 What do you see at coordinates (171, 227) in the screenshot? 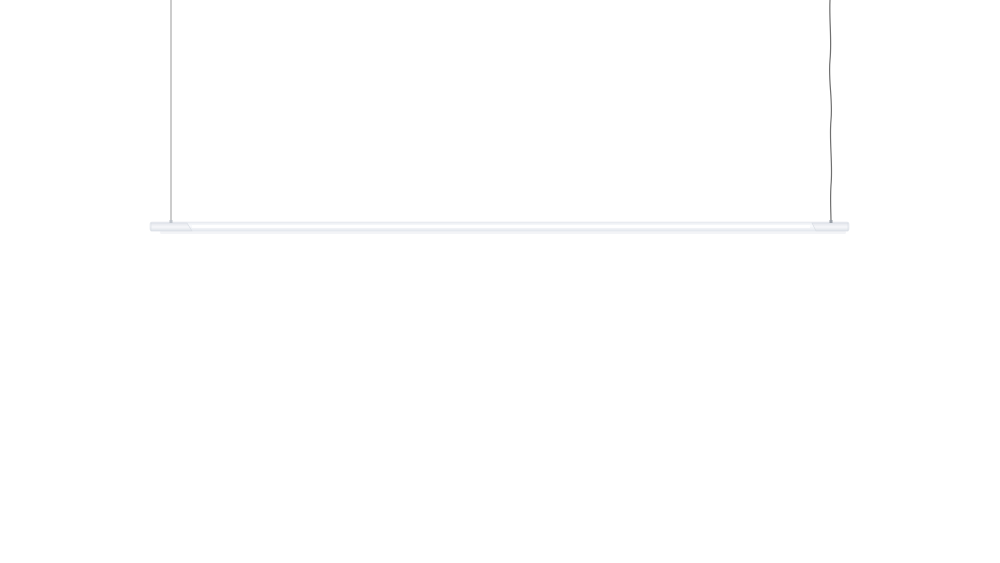
I see `left-end-cap` at bounding box center [171, 227].